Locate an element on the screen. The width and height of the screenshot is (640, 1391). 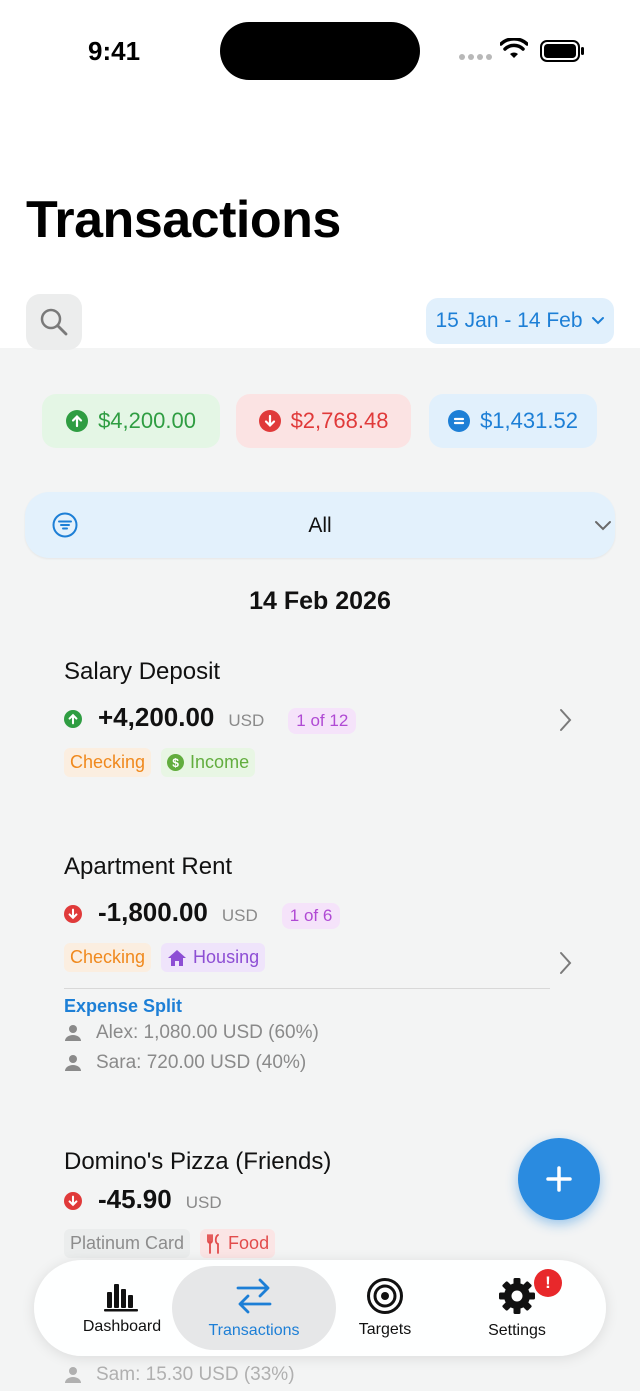
tab-label: Transactions is located at coordinates (254, 1330).